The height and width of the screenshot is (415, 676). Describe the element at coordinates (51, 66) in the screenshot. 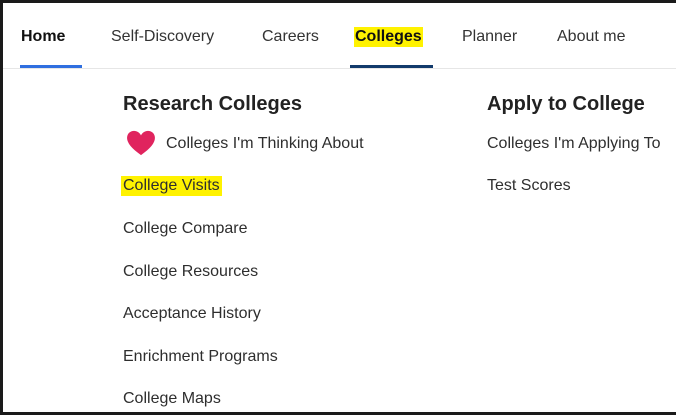

I see `nav-home-underline` at that location.